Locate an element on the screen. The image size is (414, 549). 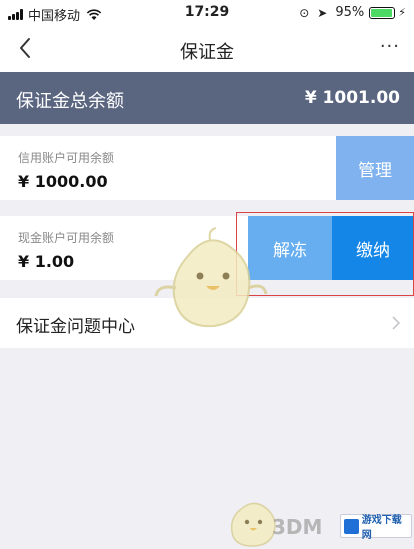
status-bar: 中国移动 17:29 ⊙ ➤ 95% ⚡ is located at coordinates (207, 13).